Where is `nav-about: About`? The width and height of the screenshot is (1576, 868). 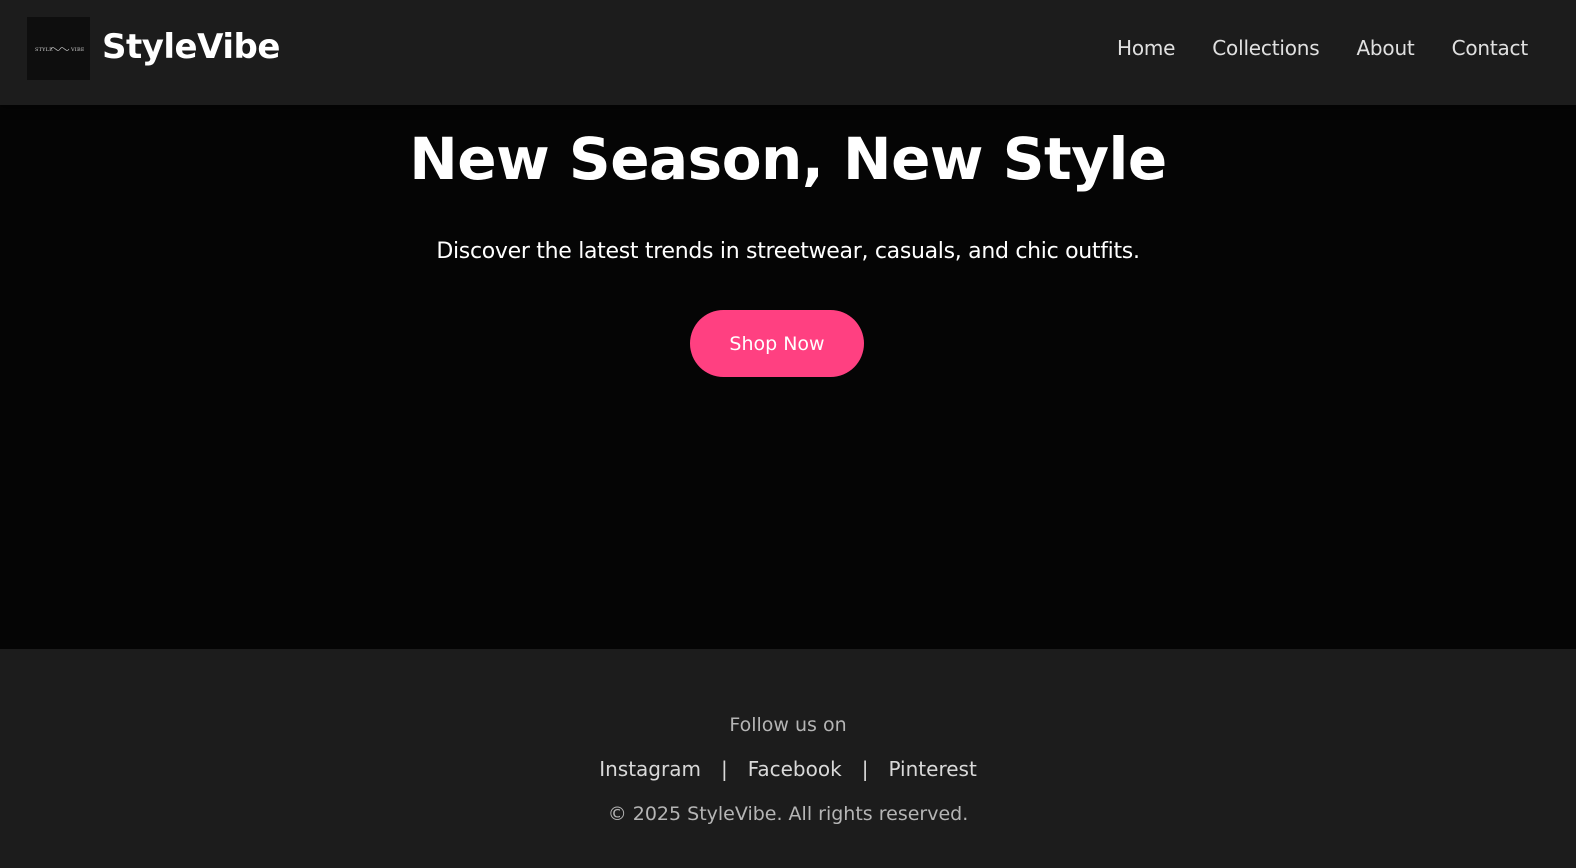
nav-about: About is located at coordinates (1385, 48).